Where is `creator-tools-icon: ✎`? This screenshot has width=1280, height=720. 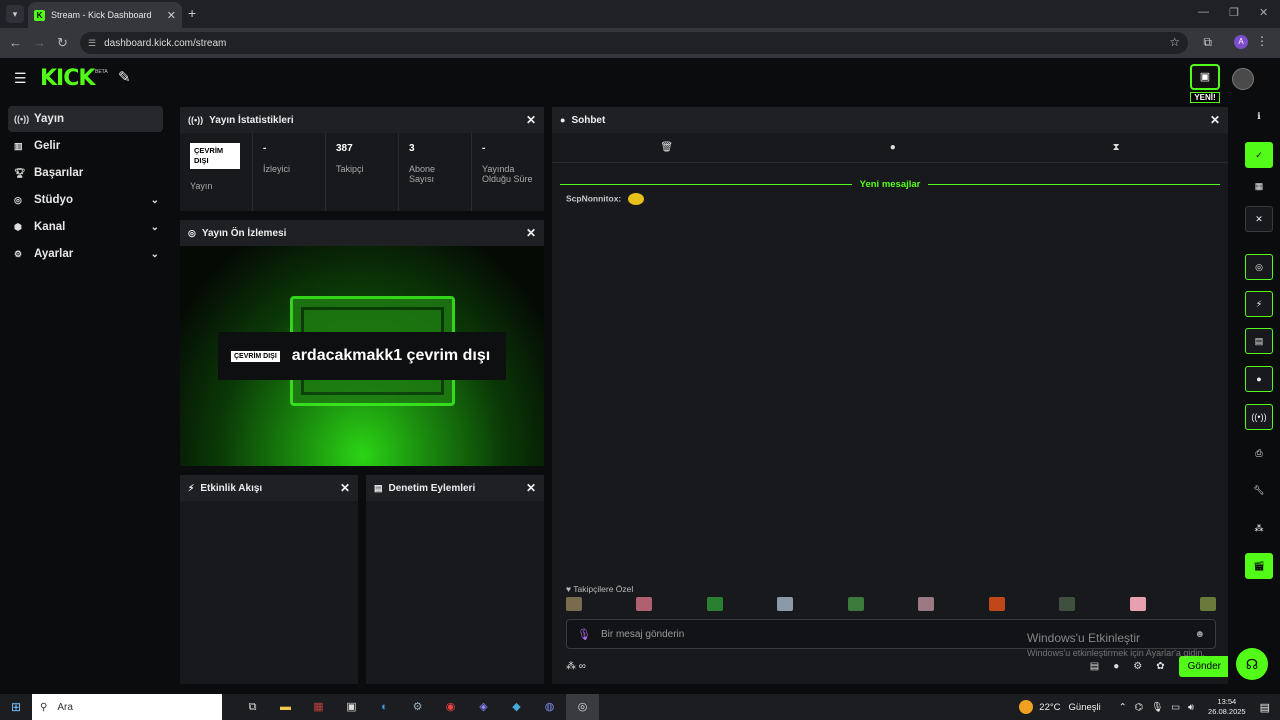 creator-tools-icon: ✎ is located at coordinates (124, 77).